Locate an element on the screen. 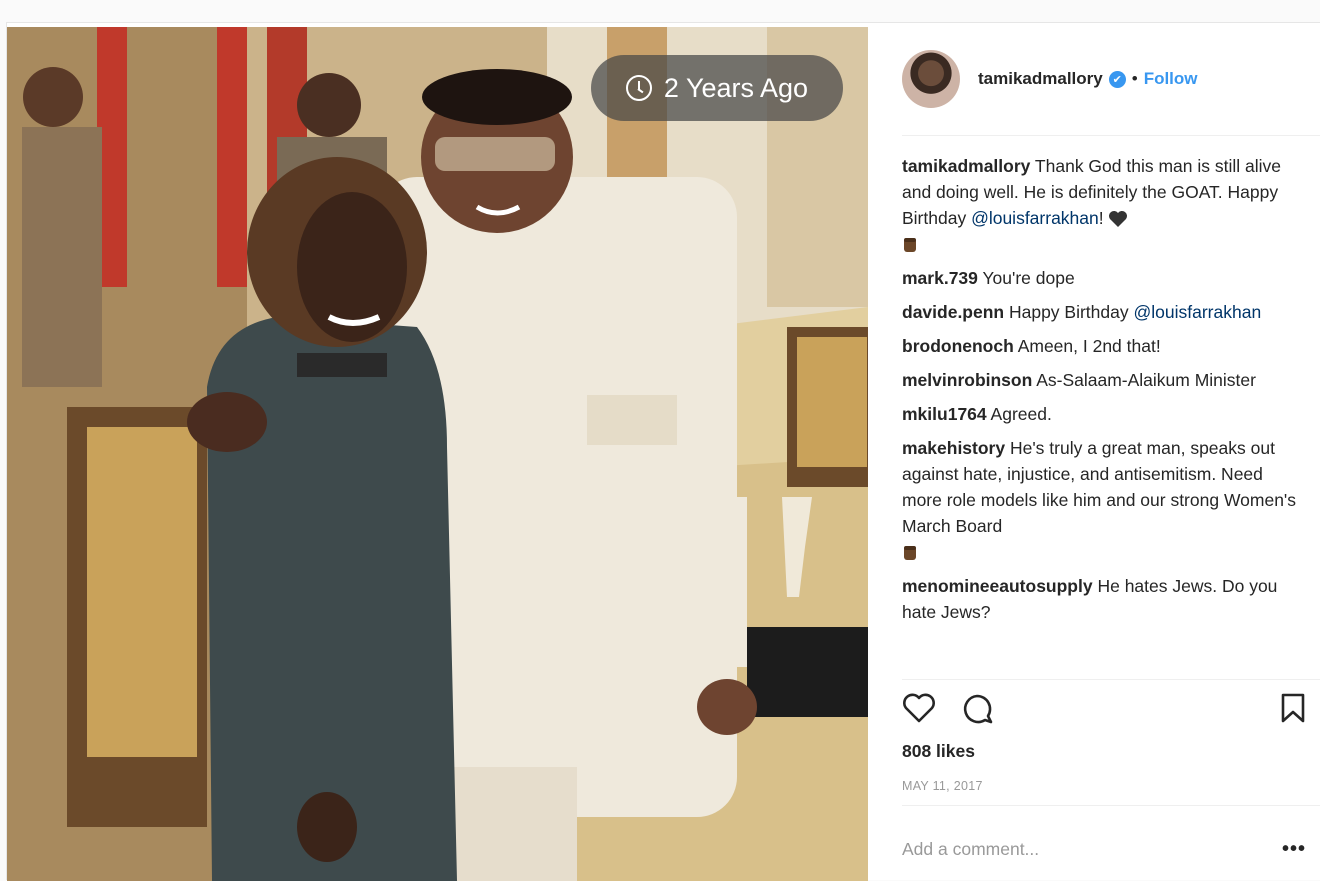  comment-item: mkilu1764 Agreed. is located at coordinates (1101, 414).